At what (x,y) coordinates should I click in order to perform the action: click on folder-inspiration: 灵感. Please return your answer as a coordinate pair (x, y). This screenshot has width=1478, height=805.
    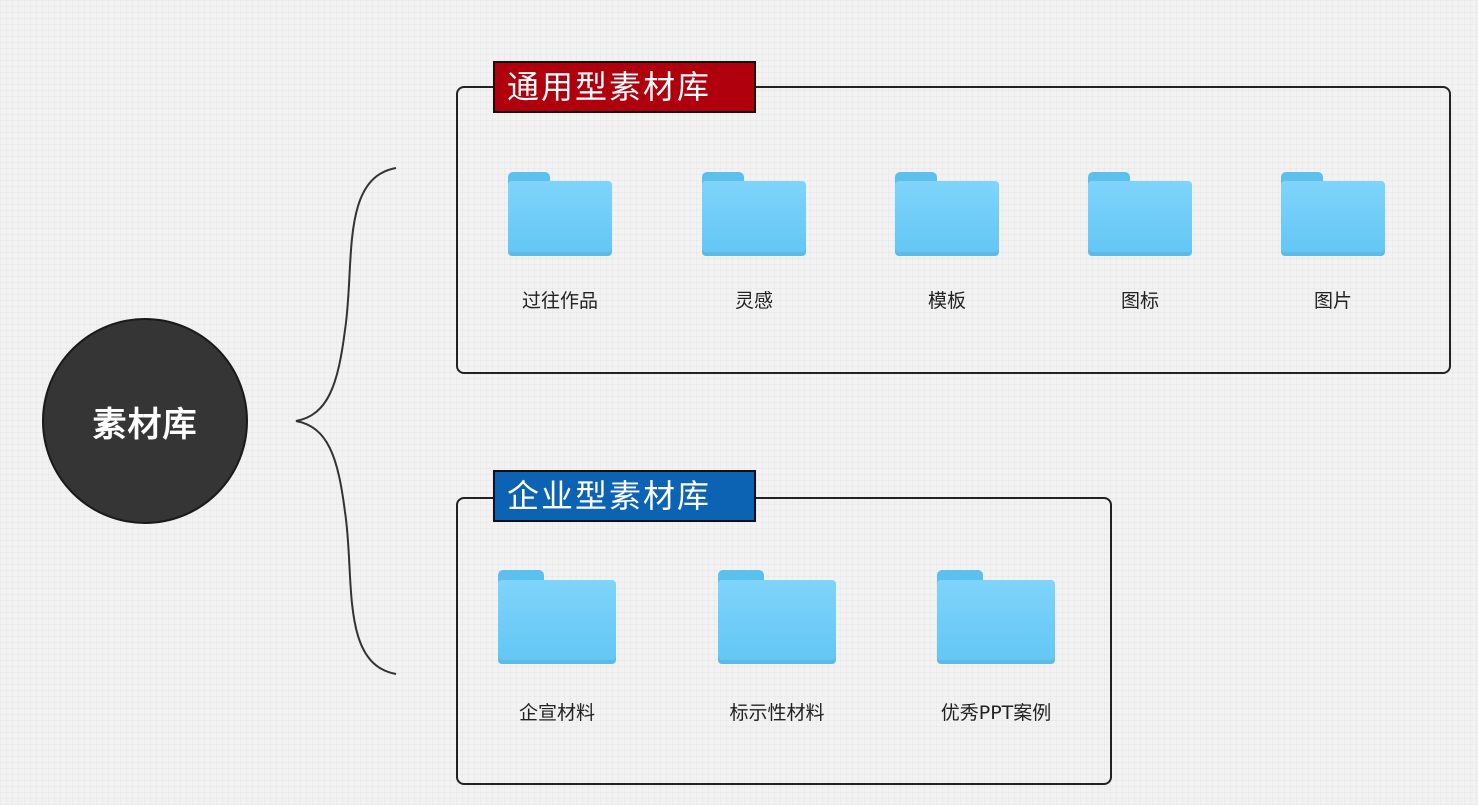
    Looking at the image, I should click on (754, 242).